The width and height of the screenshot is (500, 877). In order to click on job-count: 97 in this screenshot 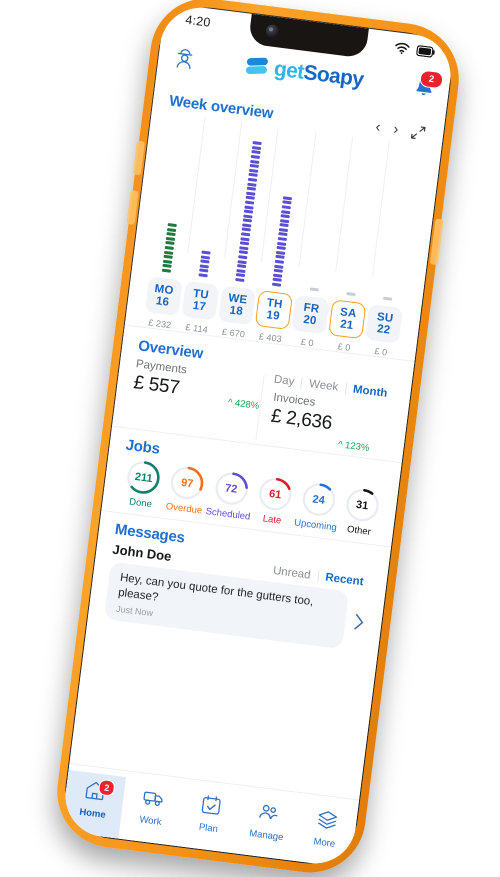, I will do `click(187, 483)`.